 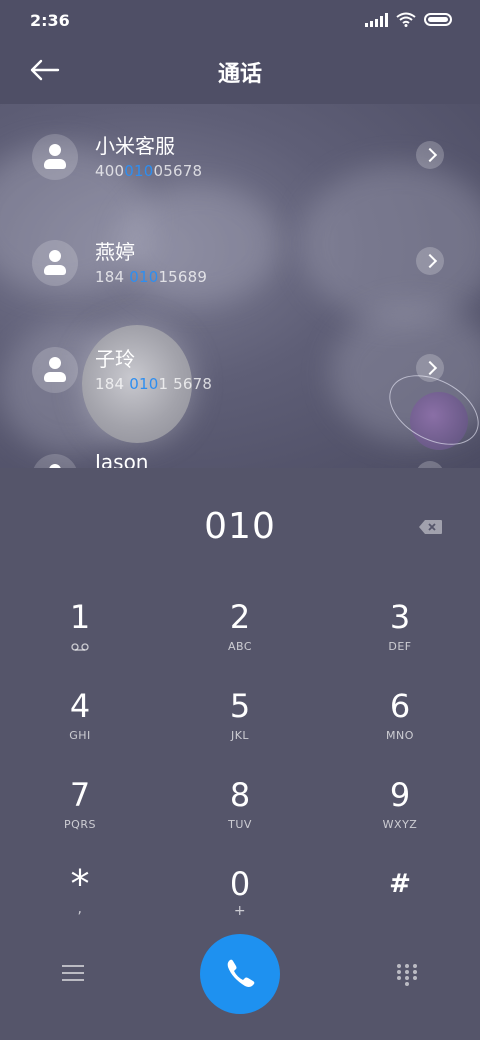 What do you see at coordinates (80, 895) in the screenshot?
I see `dial-key-star: * ,` at bounding box center [80, 895].